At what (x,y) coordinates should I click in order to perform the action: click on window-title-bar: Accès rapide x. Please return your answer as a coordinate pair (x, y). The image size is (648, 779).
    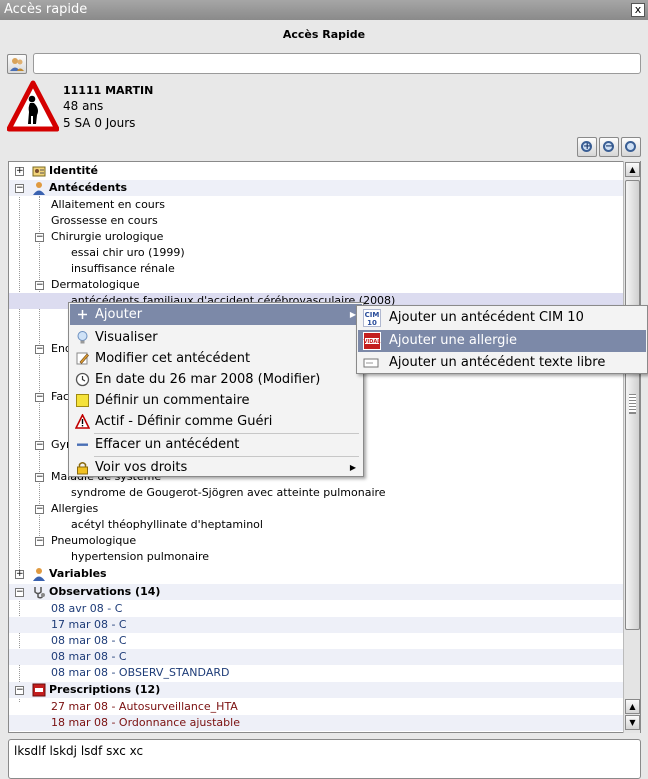
    Looking at the image, I should click on (324, 10).